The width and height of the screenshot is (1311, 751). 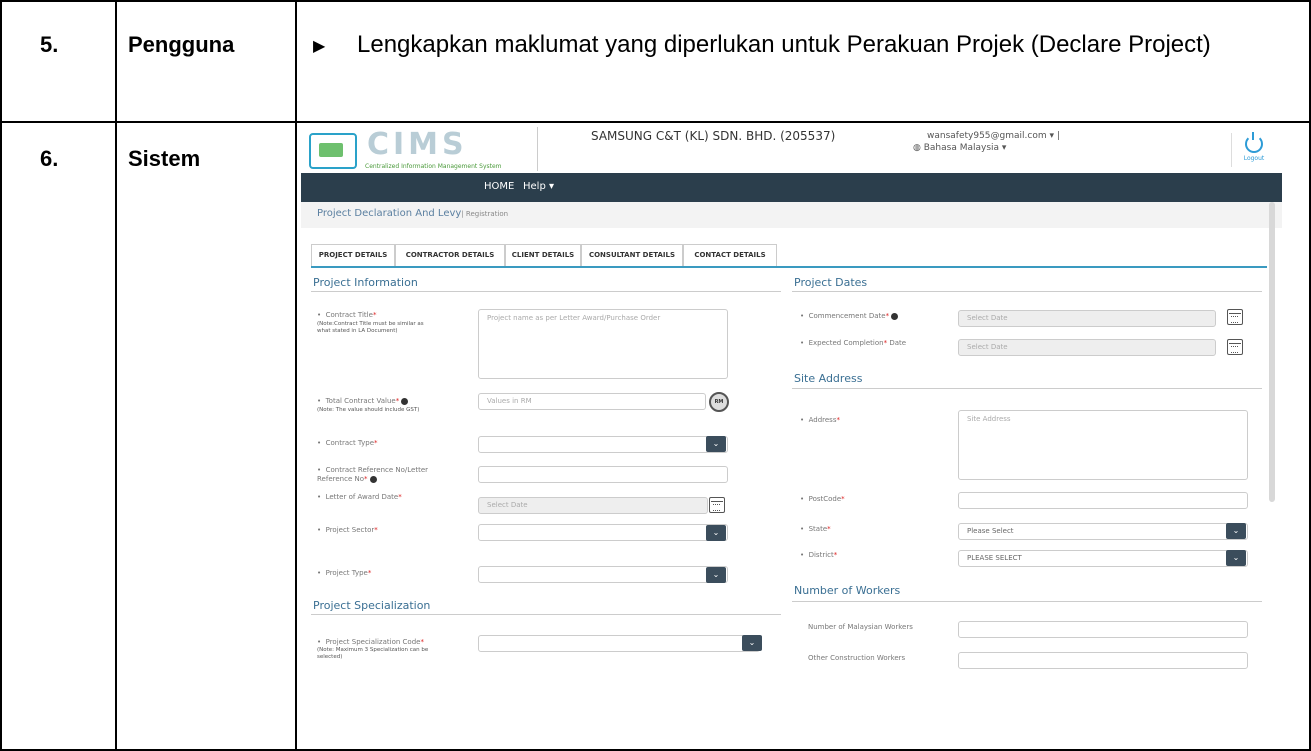 I want to click on spec-code-select, so click(x=619, y=643).